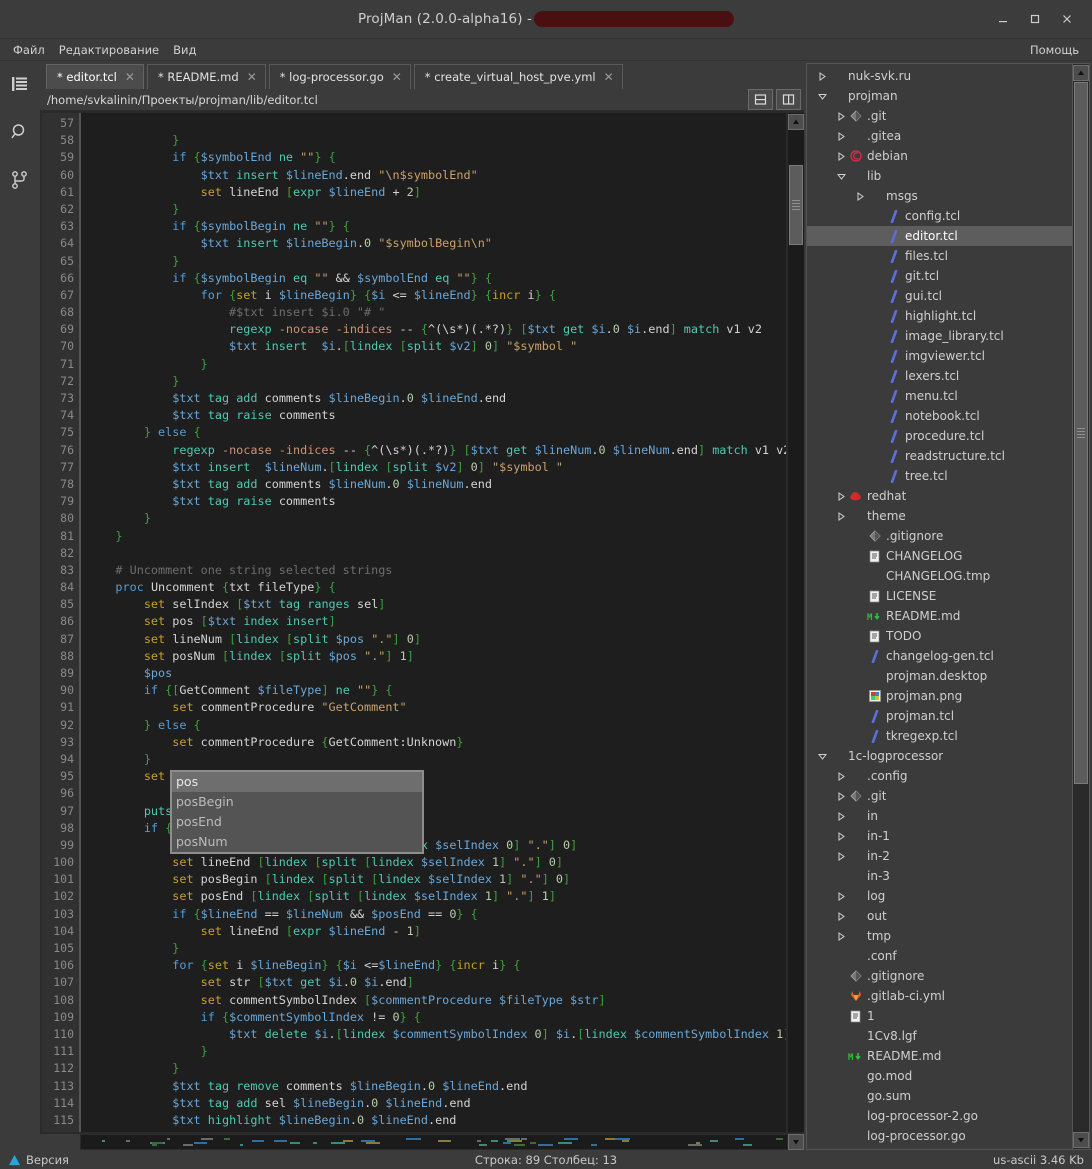  Describe the element at coordinates (939, 676) in the screenshot. I see `tree-item-projman-desktop: projman.desktop` at that location.